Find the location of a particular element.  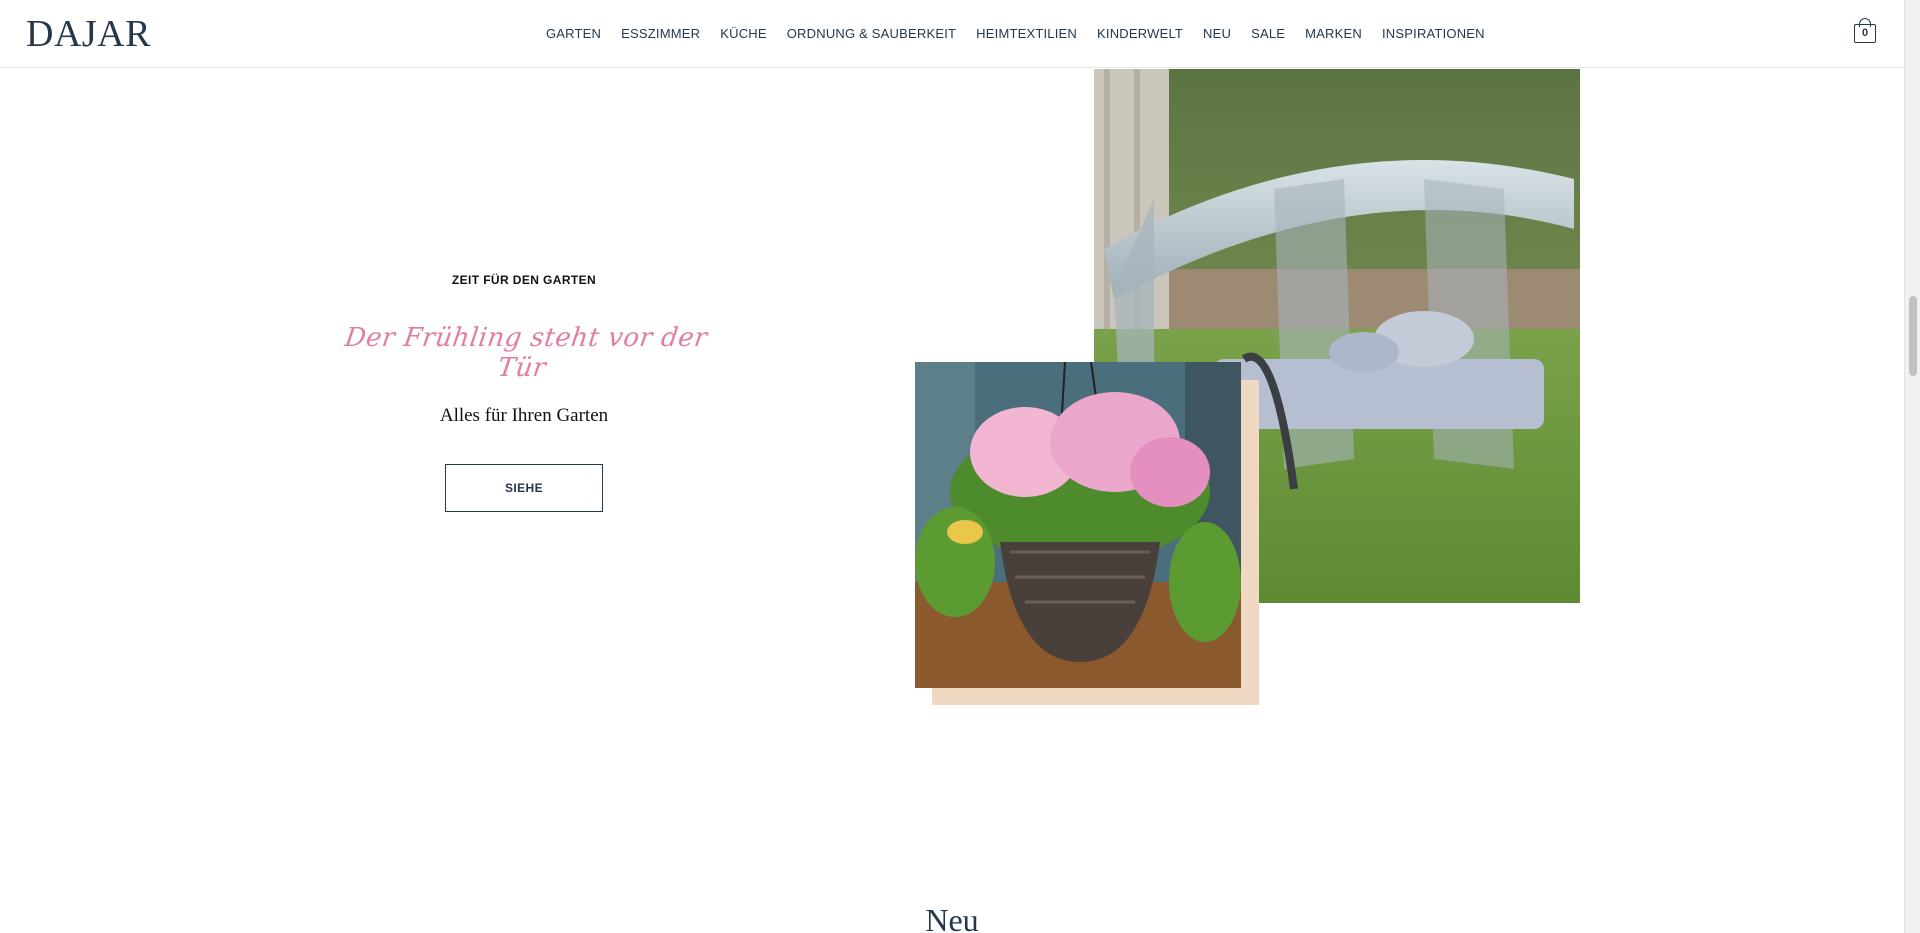

page-scrollbar is located at coordinates (1912, 466).